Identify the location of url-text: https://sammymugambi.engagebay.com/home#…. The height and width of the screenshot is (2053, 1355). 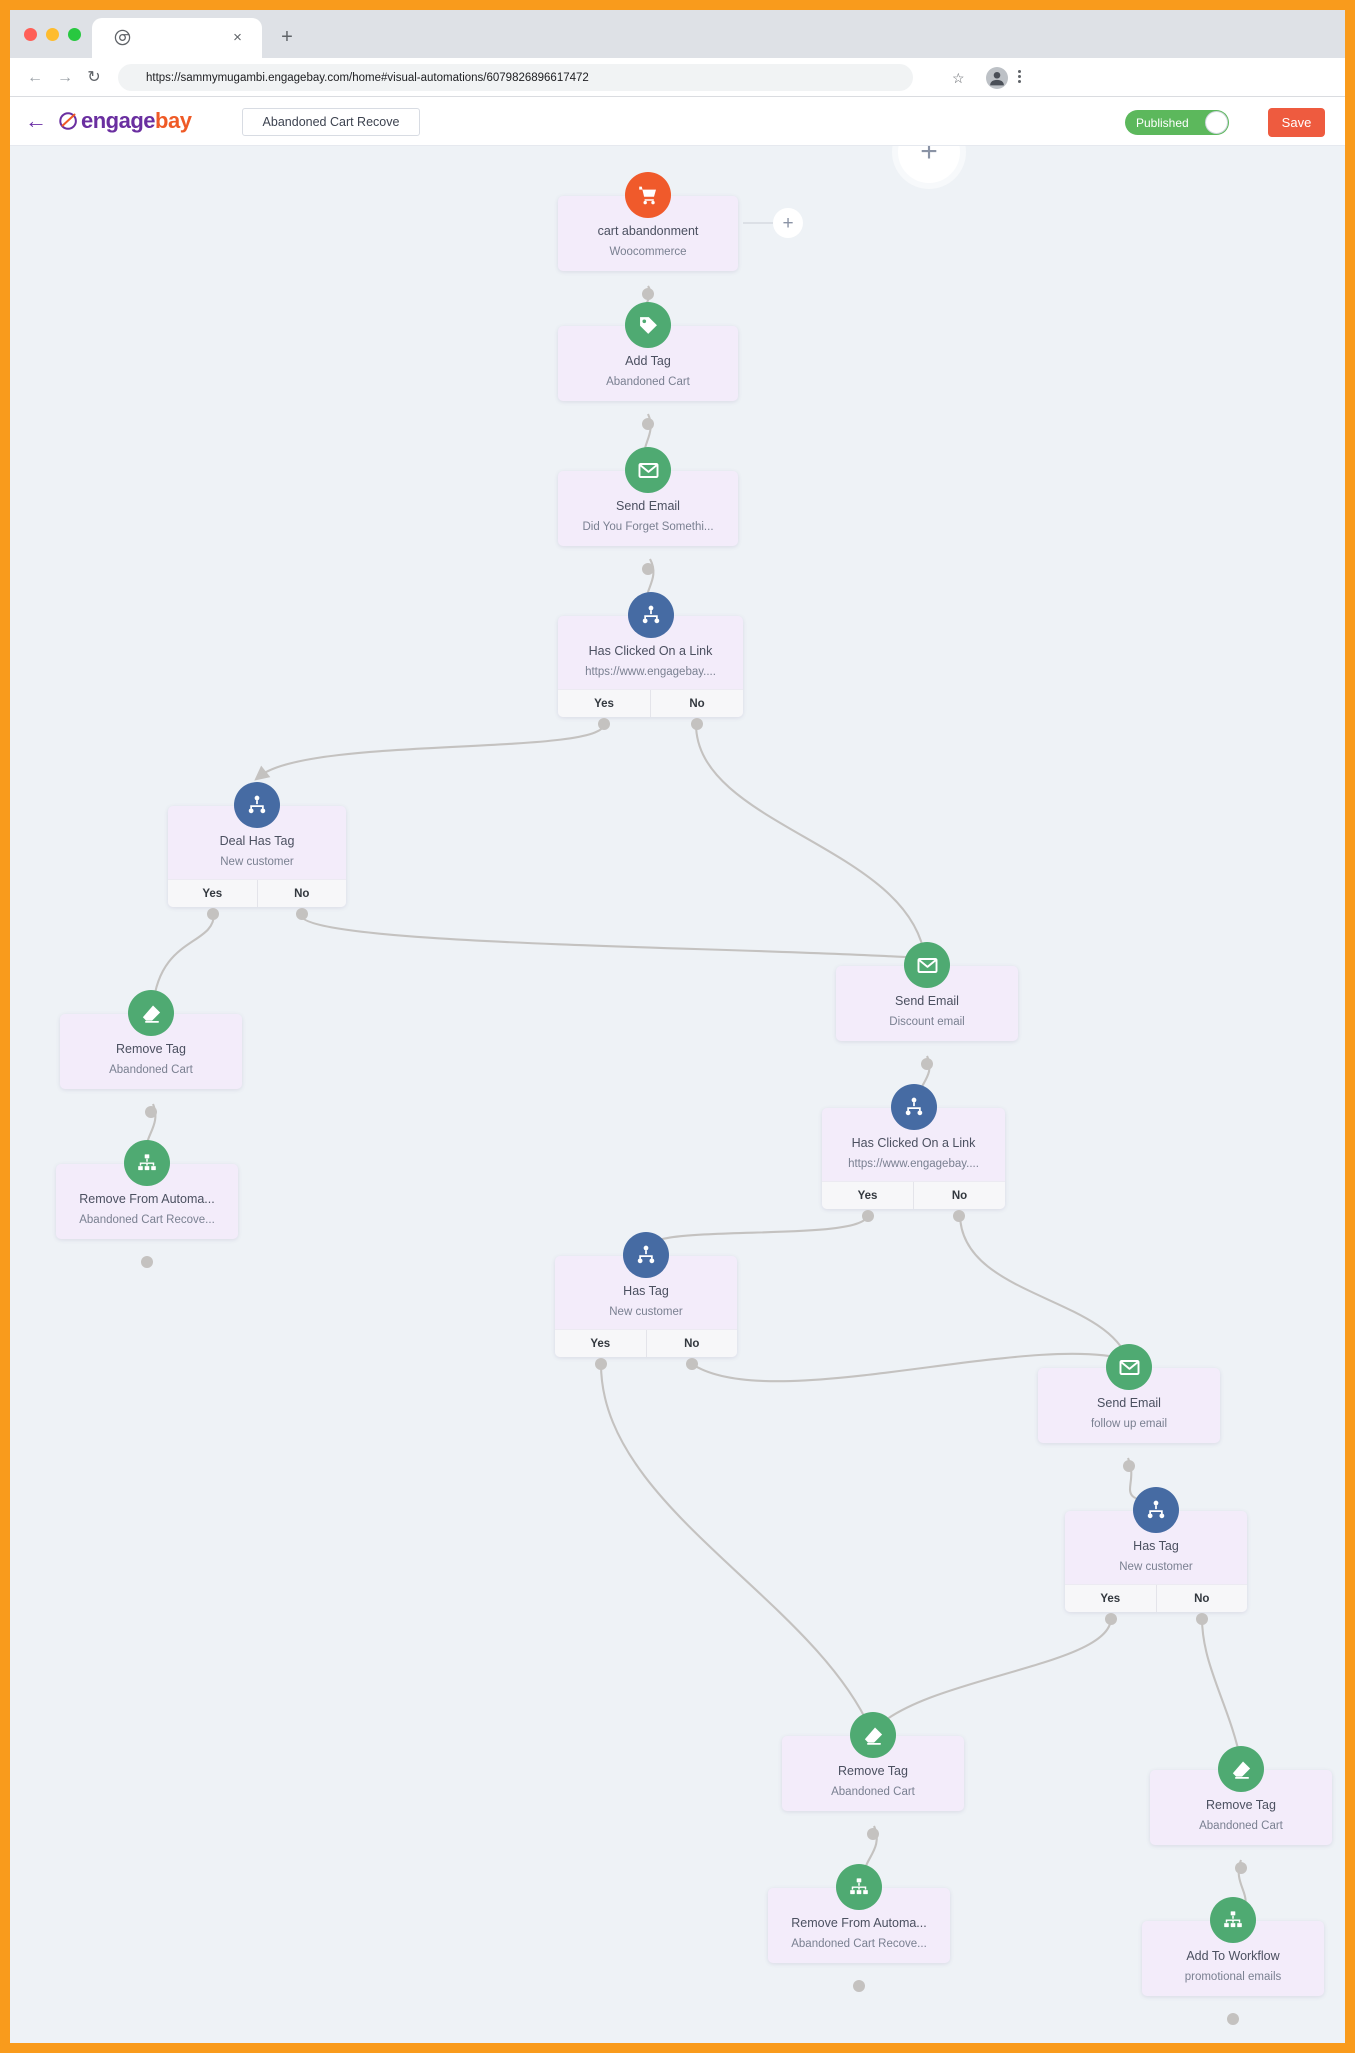
(367, 77).